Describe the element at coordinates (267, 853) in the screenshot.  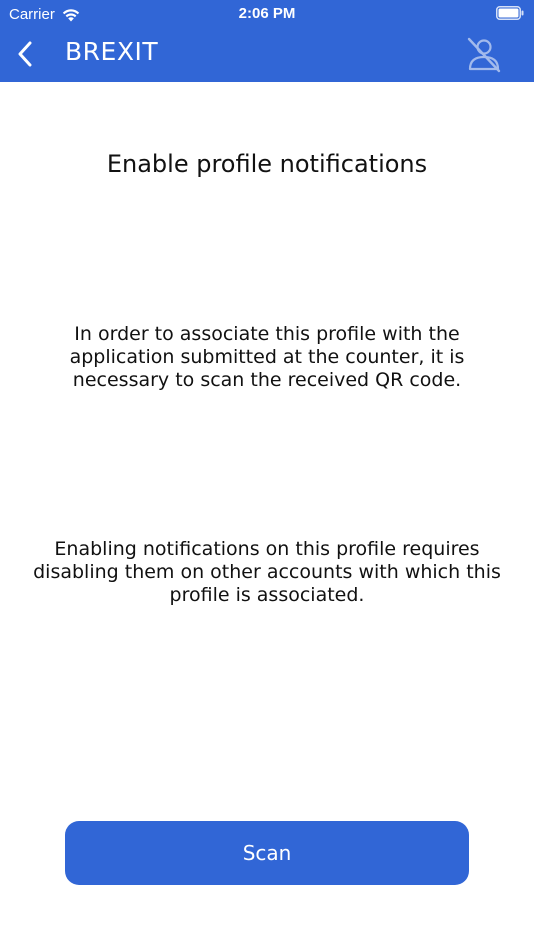
I see `scan-button: Scan` at that location.